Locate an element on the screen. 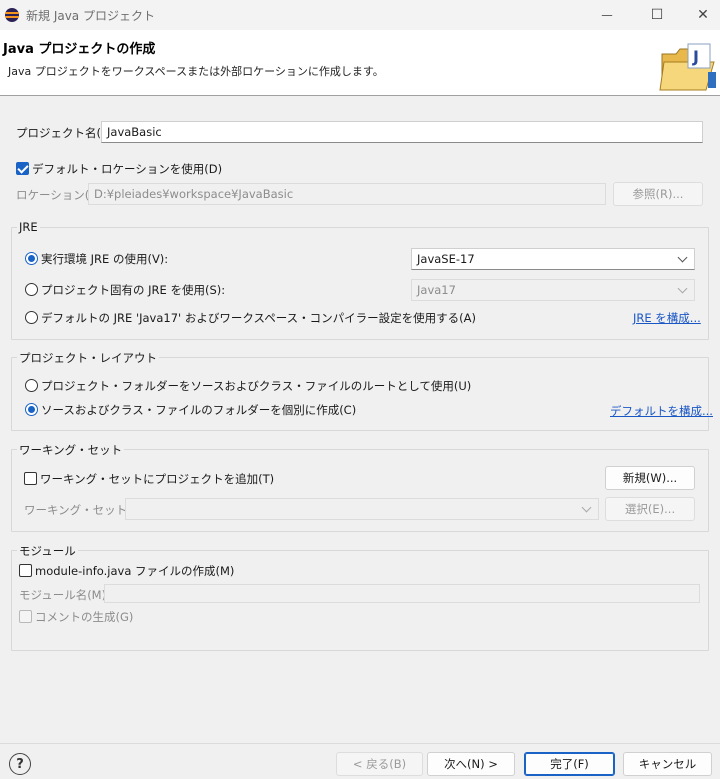  project-layout-group-title: プロジェクト・レイアウト is located at coordinates (88, 358).